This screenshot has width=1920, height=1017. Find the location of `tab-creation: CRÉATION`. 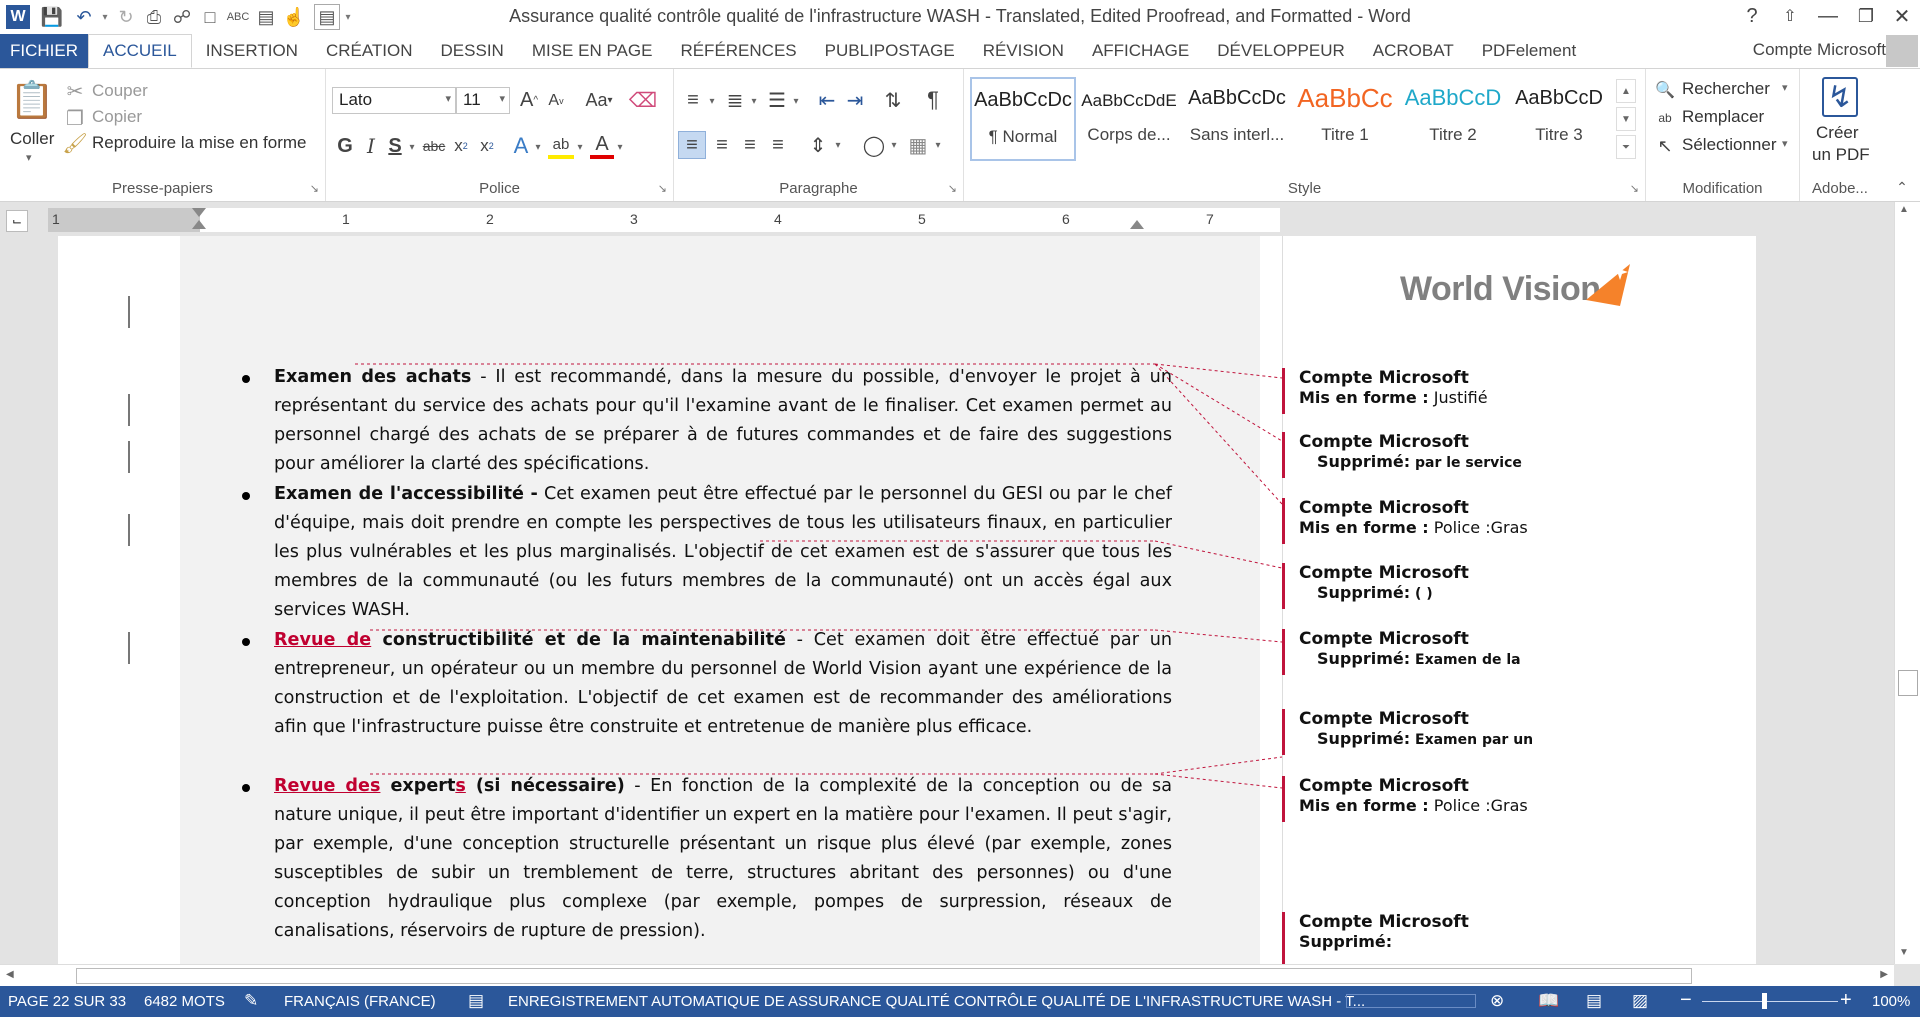

tab-creation: CRÉATION is located at coordinates (369, 51).